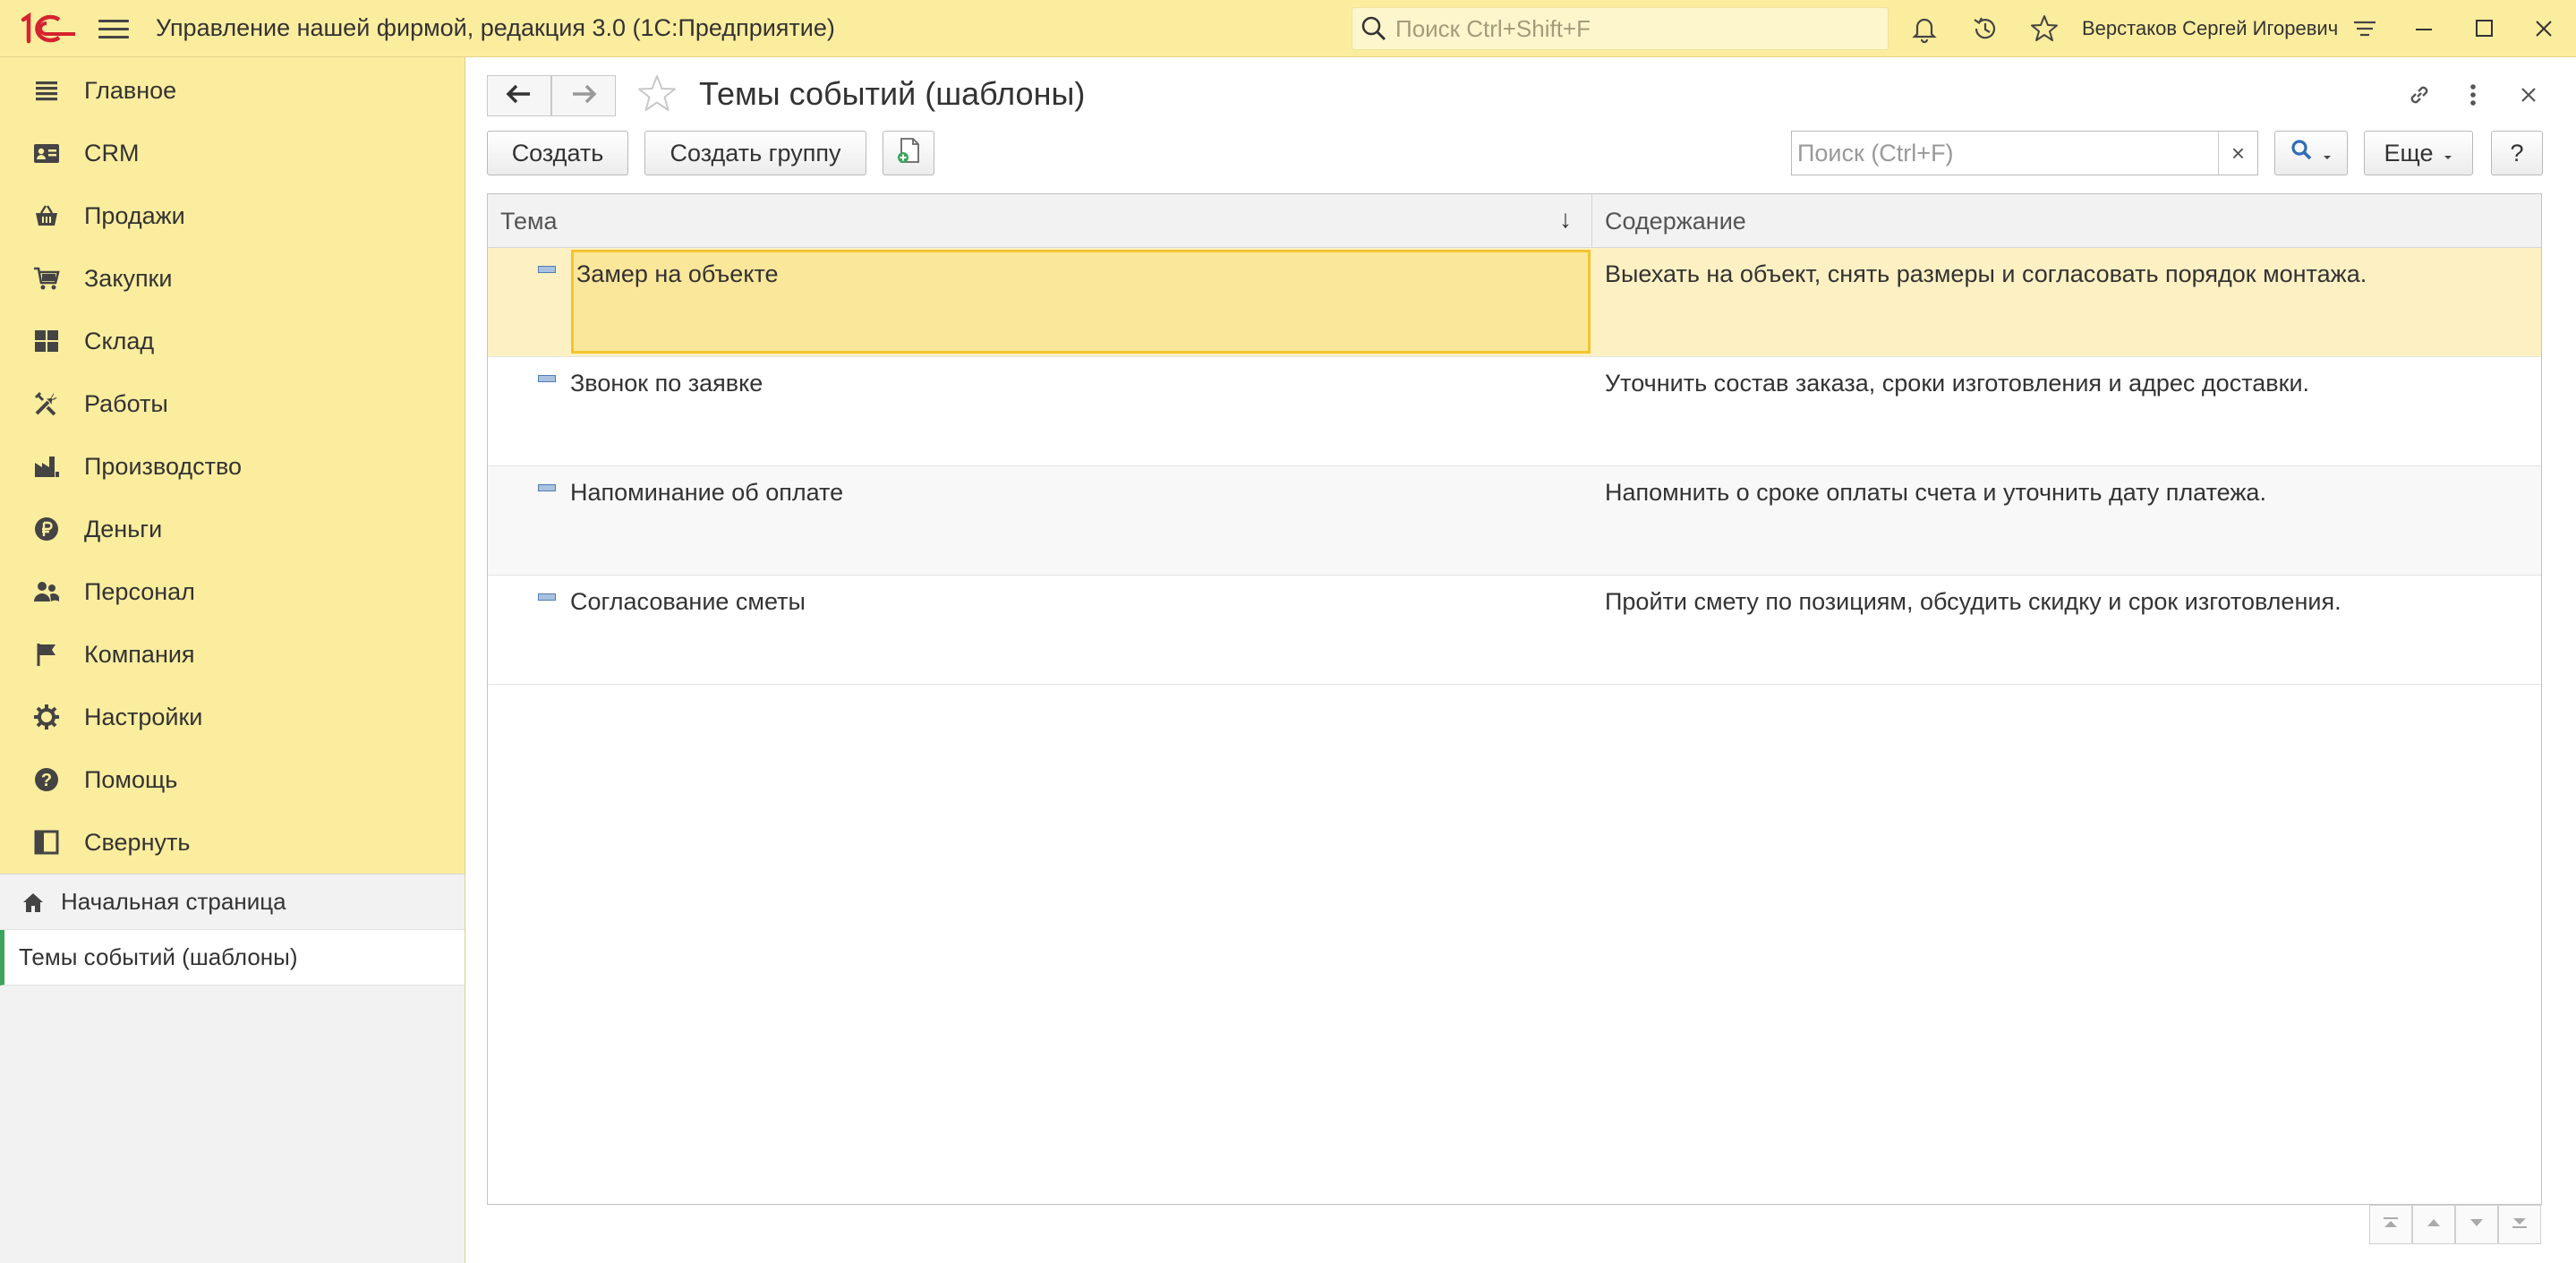 This screenshot has width=2576, height=1263. What do you see at coordinates (232, 91) in the screenshot?
I see `sidebar-item-main: Главное` at bounding box center [232, 91].